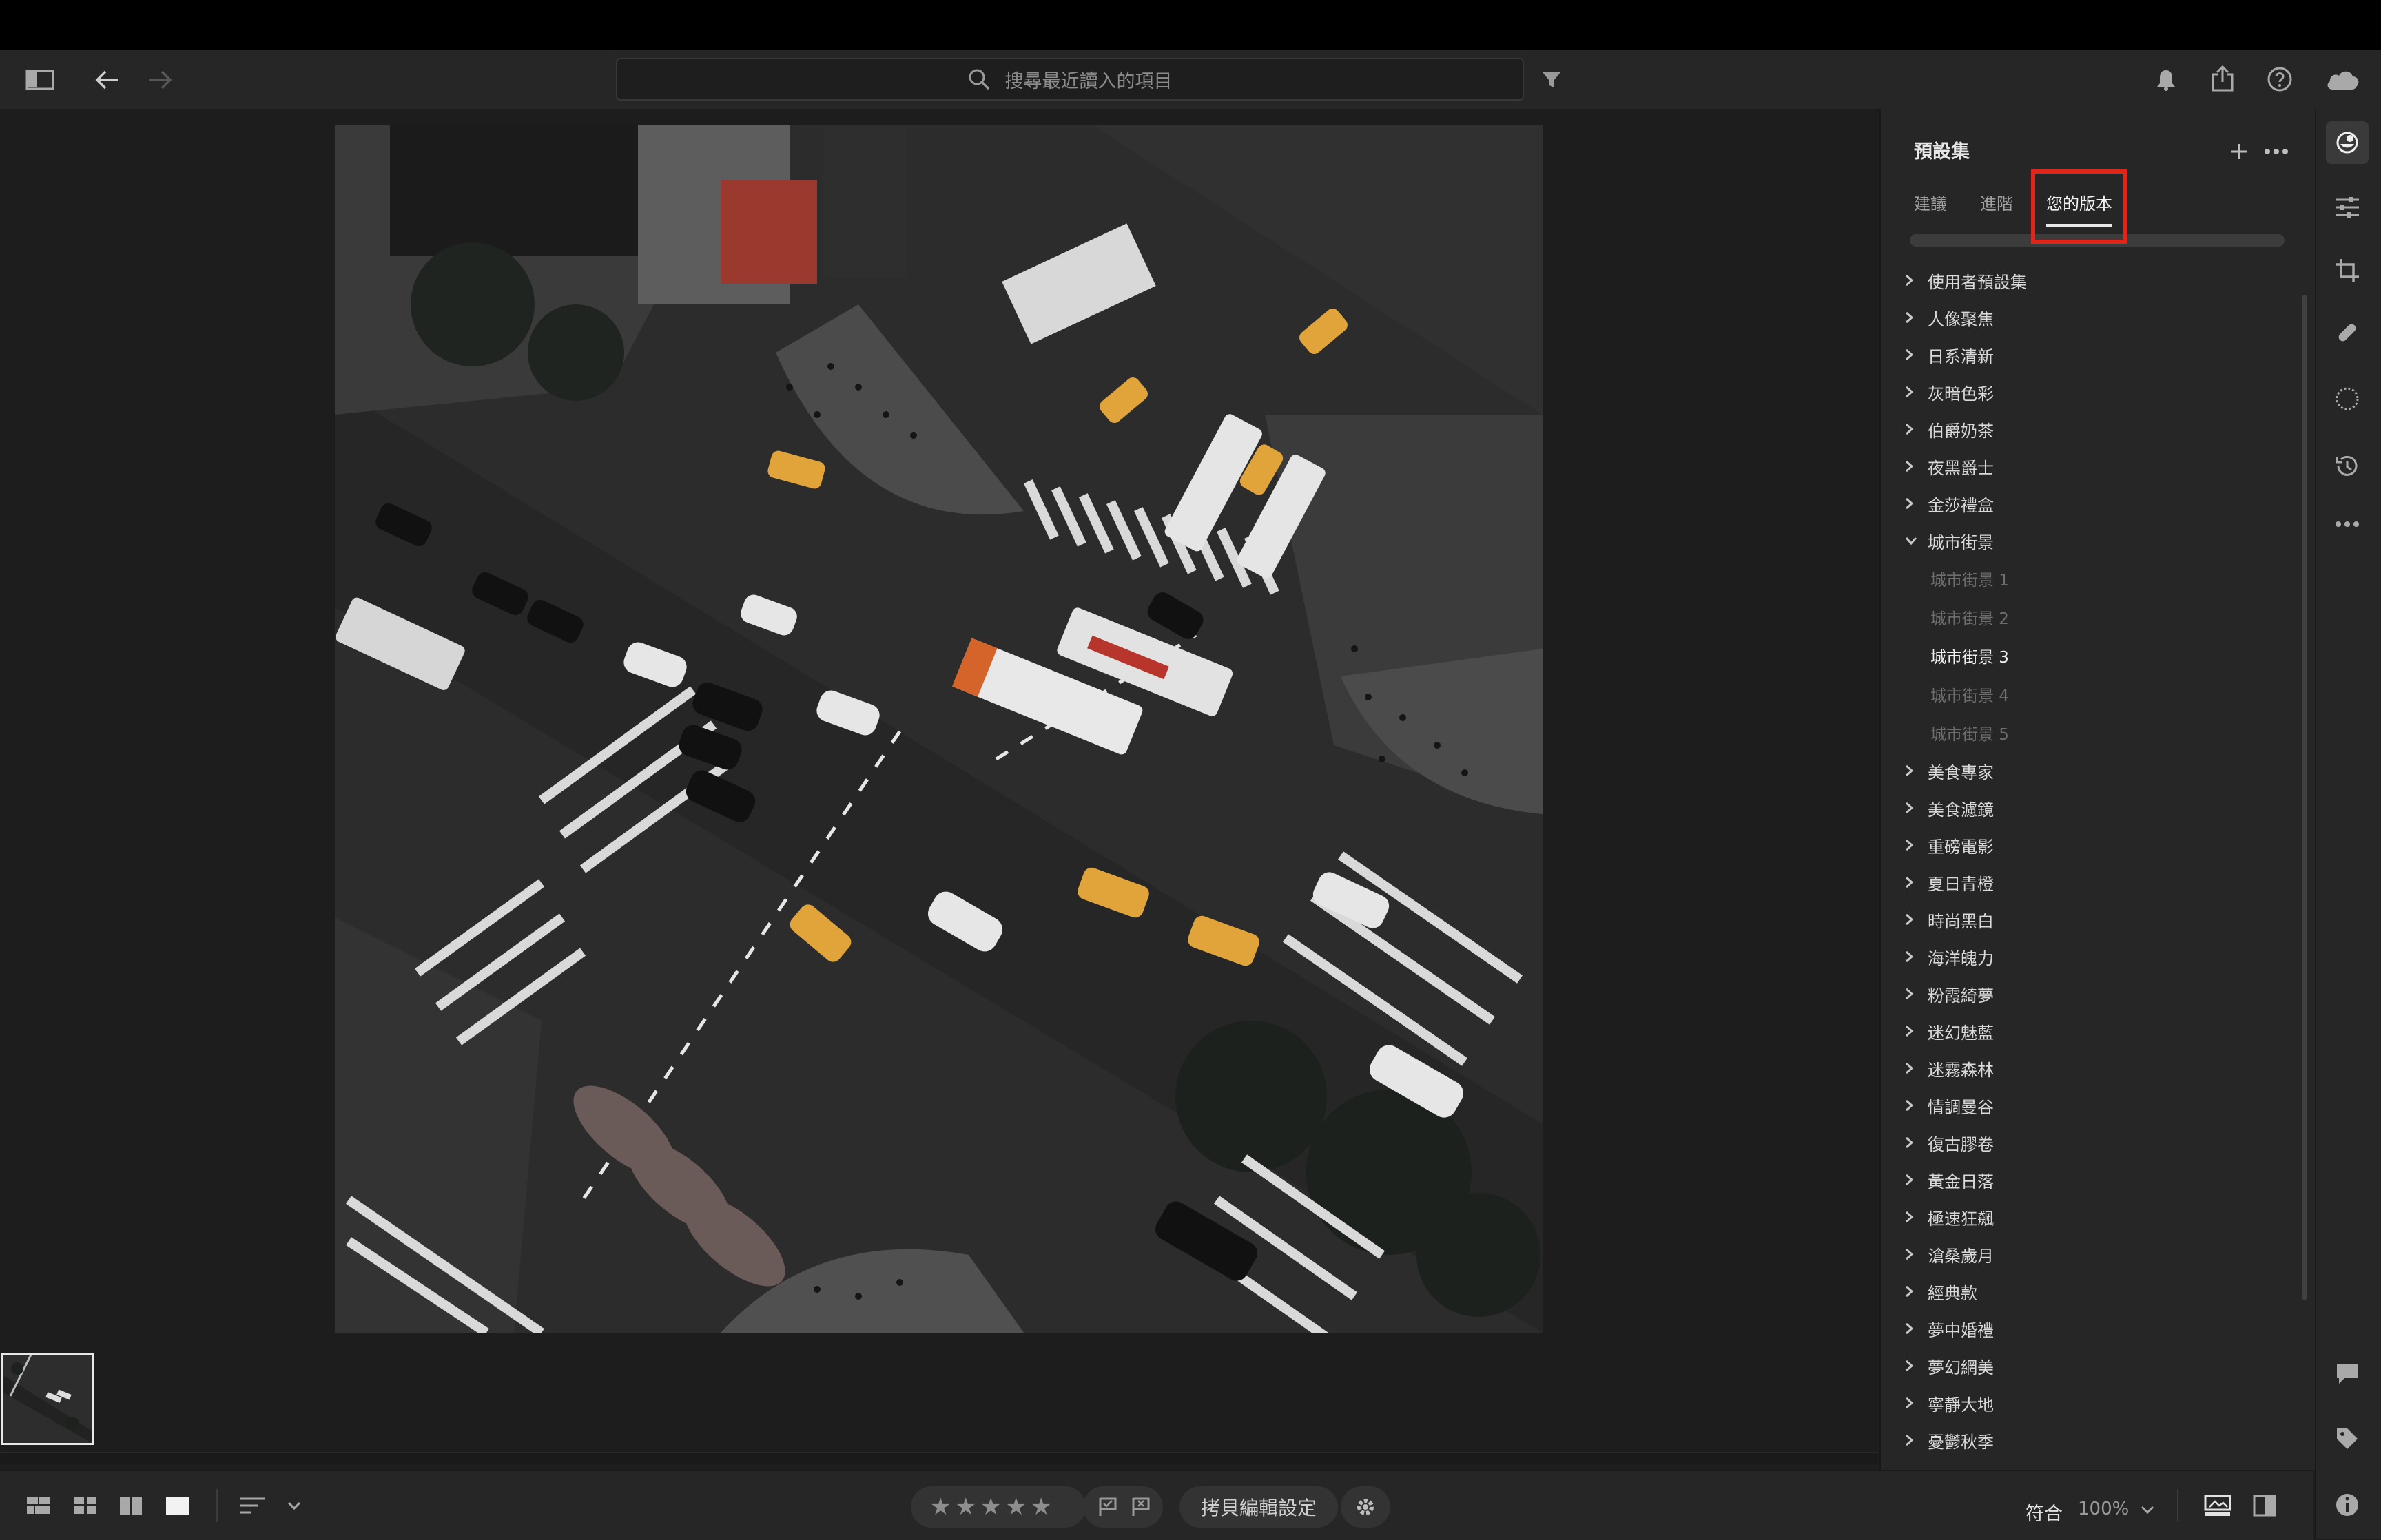 The height and width of the screenshot is (1540, 2381). What do you see at coordinates (178, 1505) in the screenshot?
I see `detail-icon` at bounding box center [178, 1505].